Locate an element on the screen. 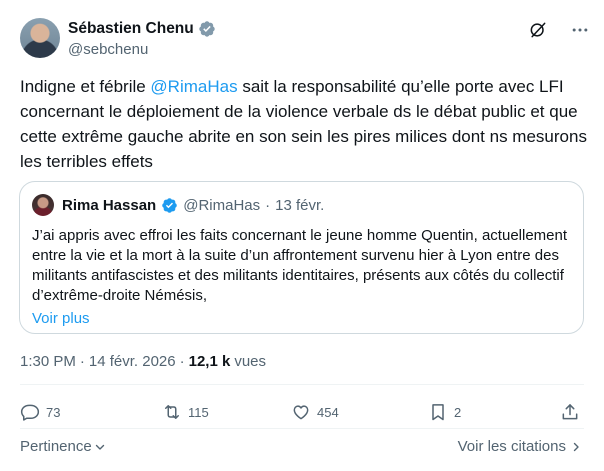  show-more-link: Voir plus is located at coordinates (301, 319).